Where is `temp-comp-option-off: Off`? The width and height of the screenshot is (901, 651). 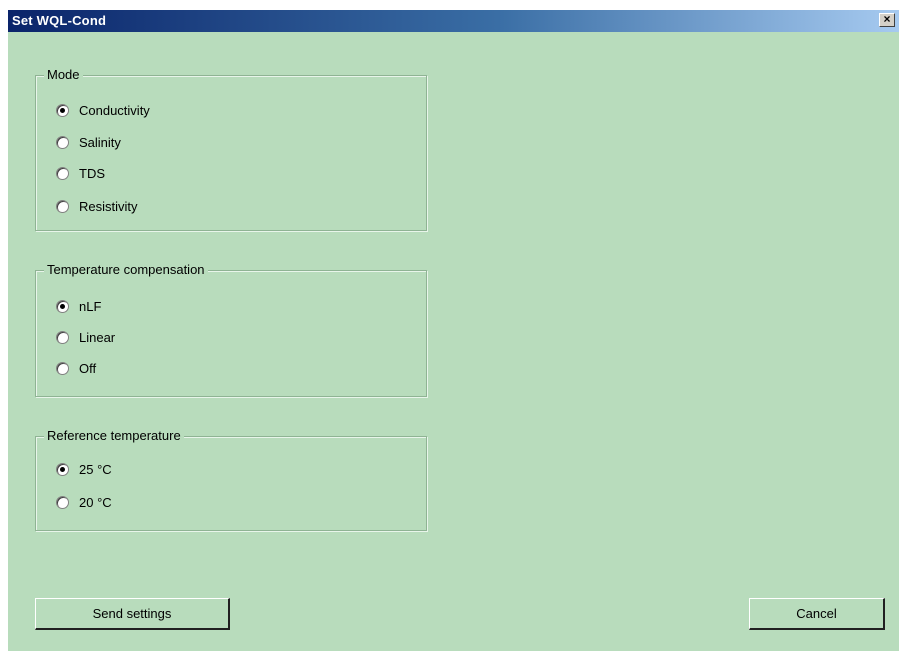
temp-comp-option-off: Off is located at coordinates (76, 368).